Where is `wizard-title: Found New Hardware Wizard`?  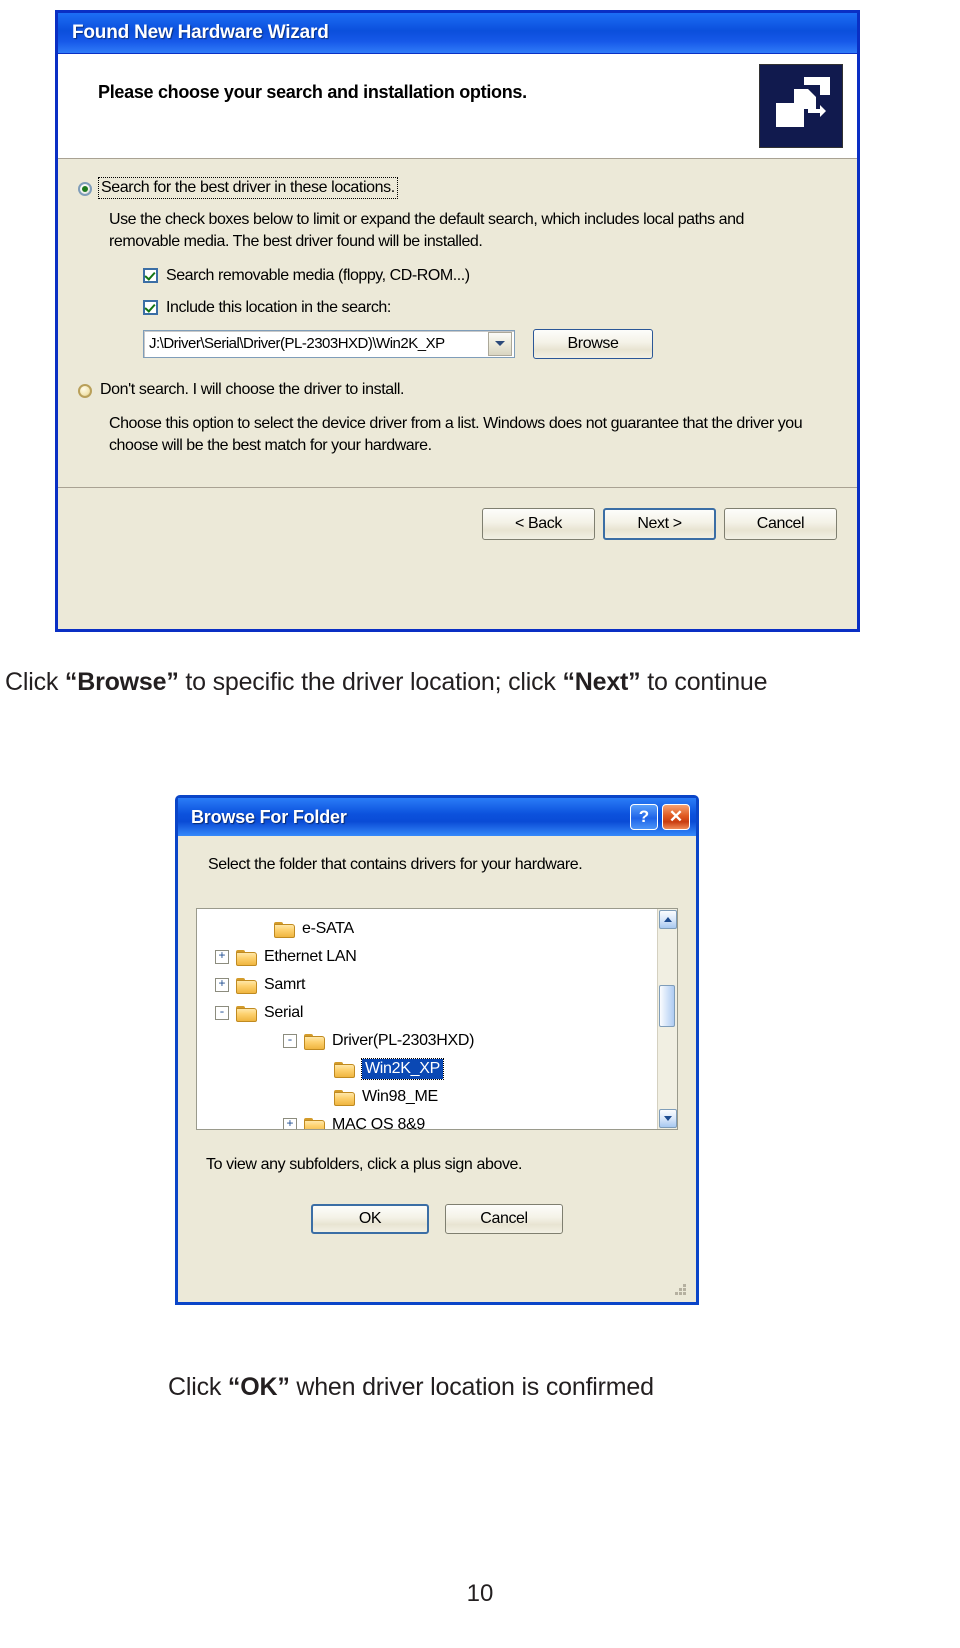 wizard-title: Found New Hardware Wizard is located at coordinates (200, 32).